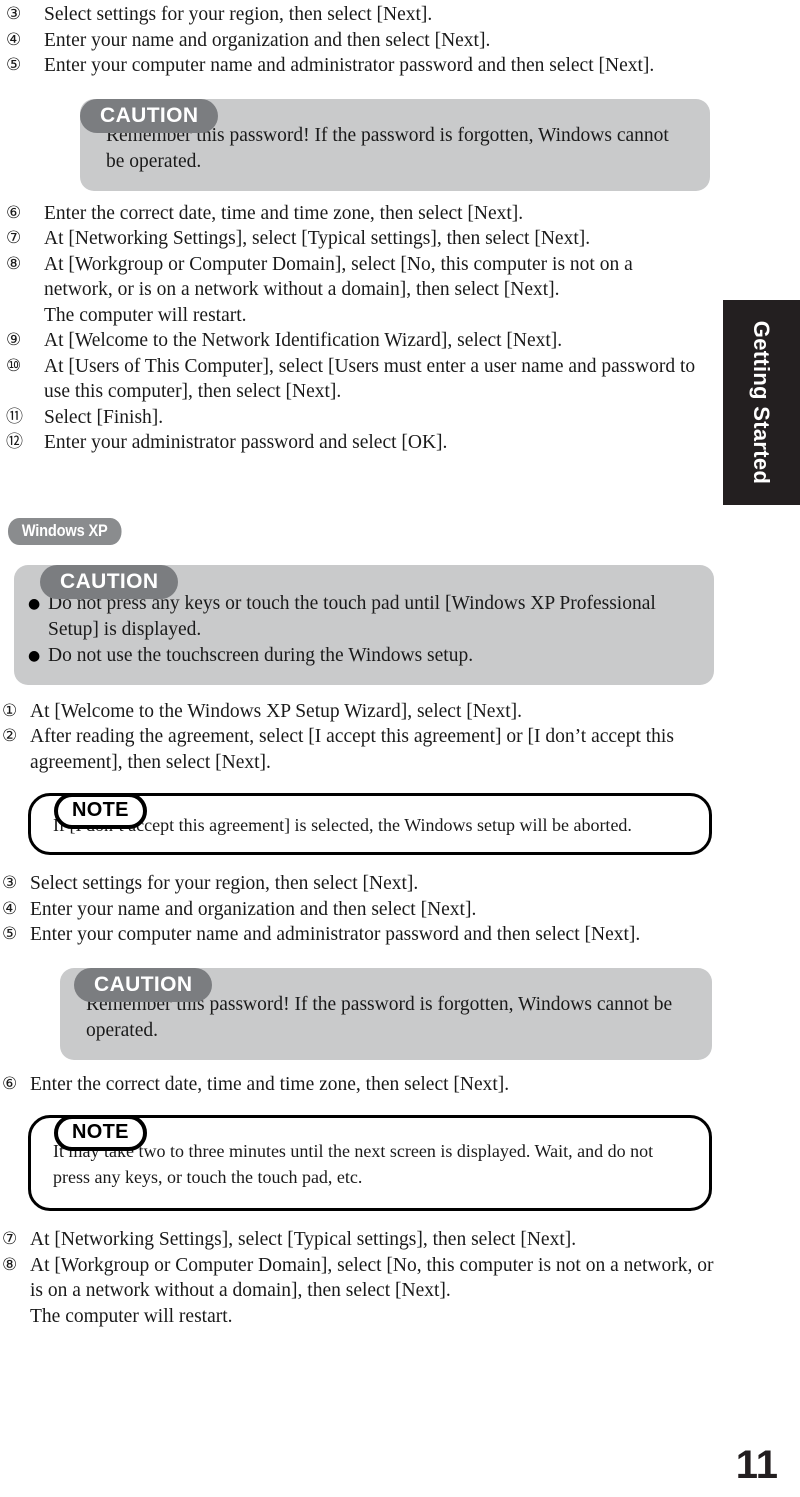 The image size is (800, 1497). Describe the element at coordinates (14, 365) in the screenshot. I see `step-marker: ⑩` at that location.